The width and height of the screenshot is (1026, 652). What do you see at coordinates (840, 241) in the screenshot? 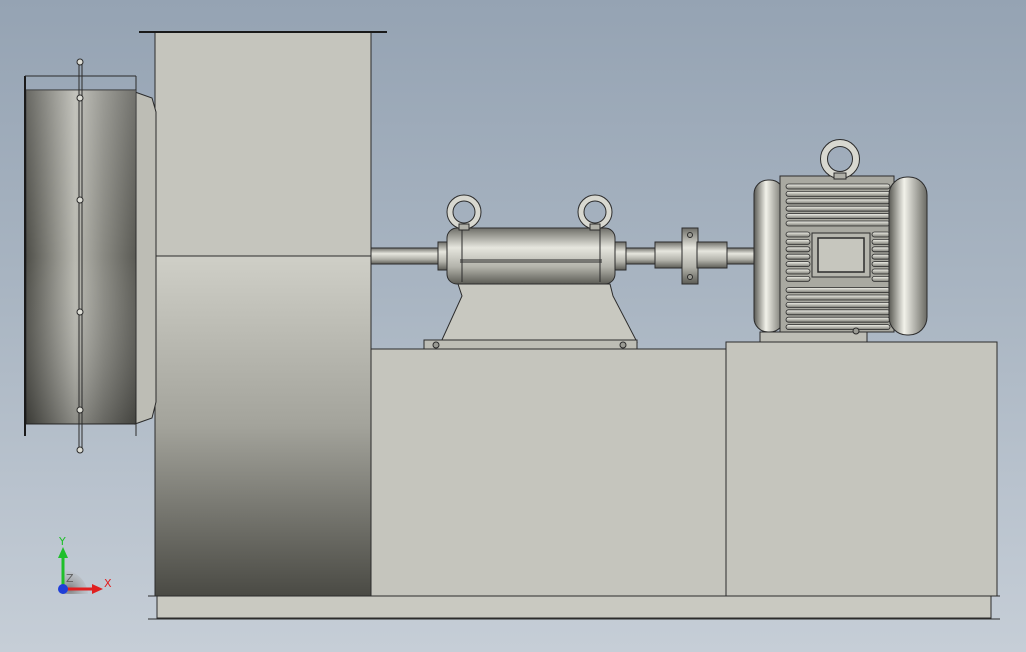
I see `motor` at bounding box center [840, 241].